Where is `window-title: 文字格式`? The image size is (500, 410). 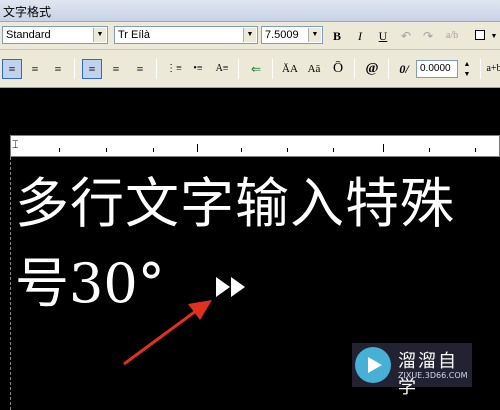 window-title: 文字格式 is located at coordinates (27, 12).